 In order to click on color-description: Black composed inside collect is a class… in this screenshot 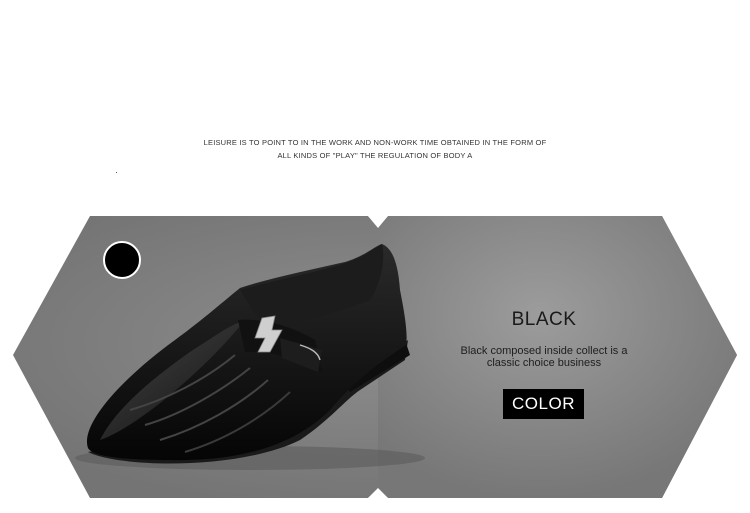, I will do `click(544, 357)`.